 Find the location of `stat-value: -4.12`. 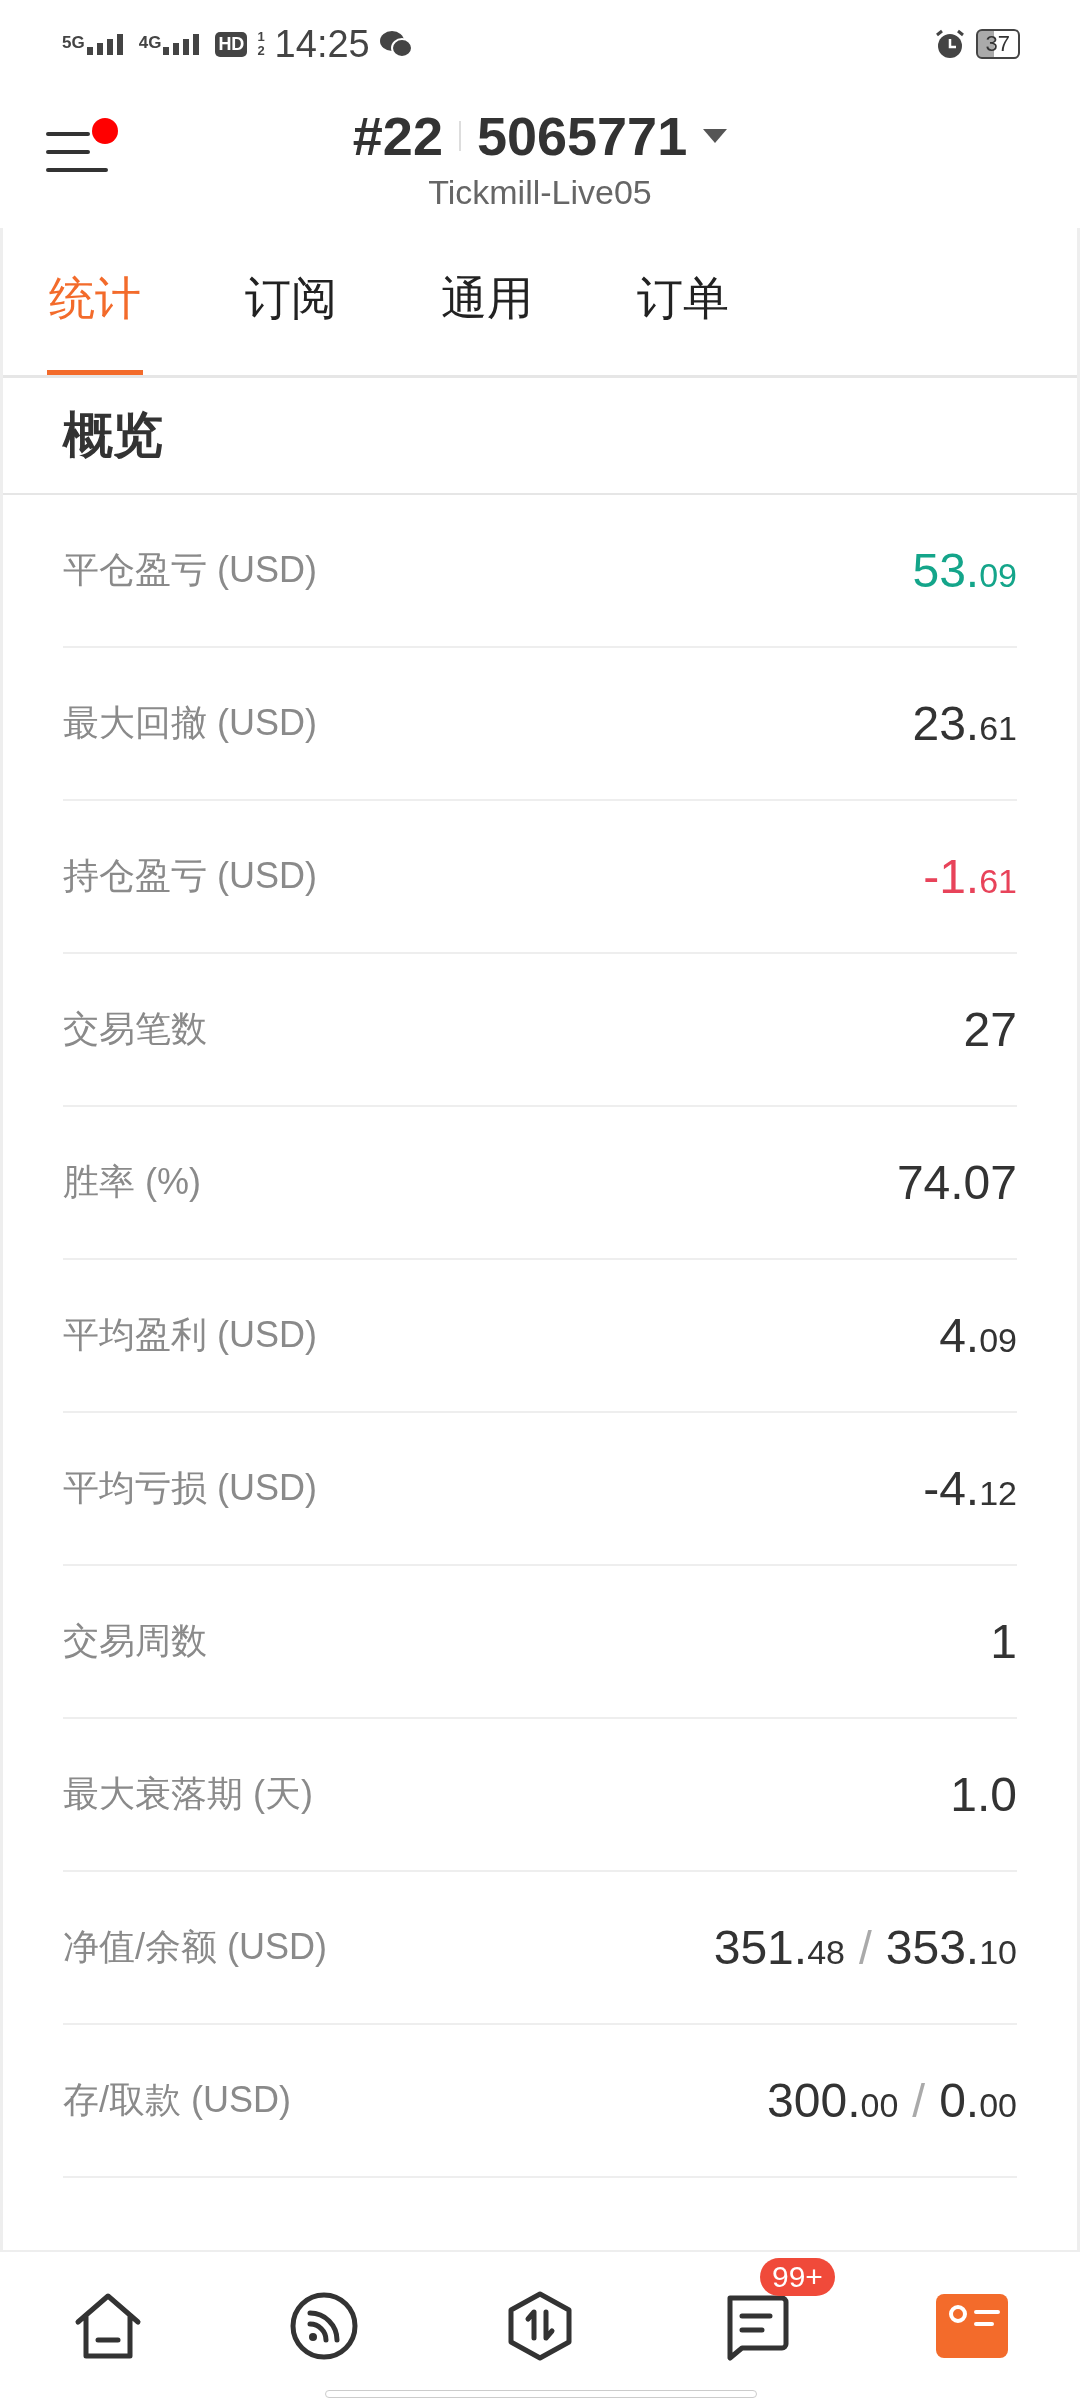

stat-value: -4.12 is located at coordinates (970, 1488).